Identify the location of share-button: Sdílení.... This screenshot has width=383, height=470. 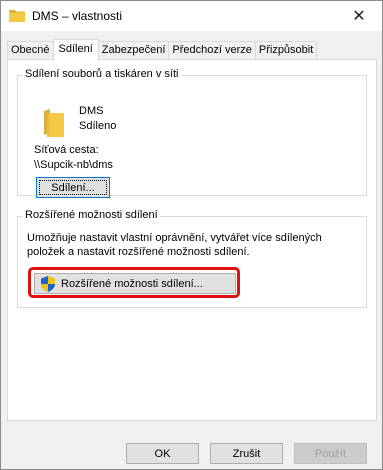
(73, 187).